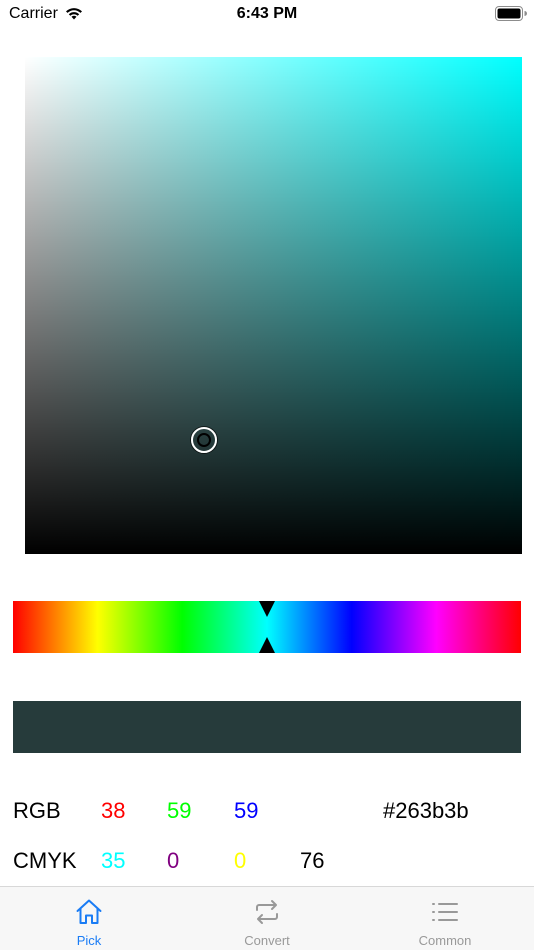 The image size is (534, 950). I want to click on tab-common-label: Common, so click(445, 940).